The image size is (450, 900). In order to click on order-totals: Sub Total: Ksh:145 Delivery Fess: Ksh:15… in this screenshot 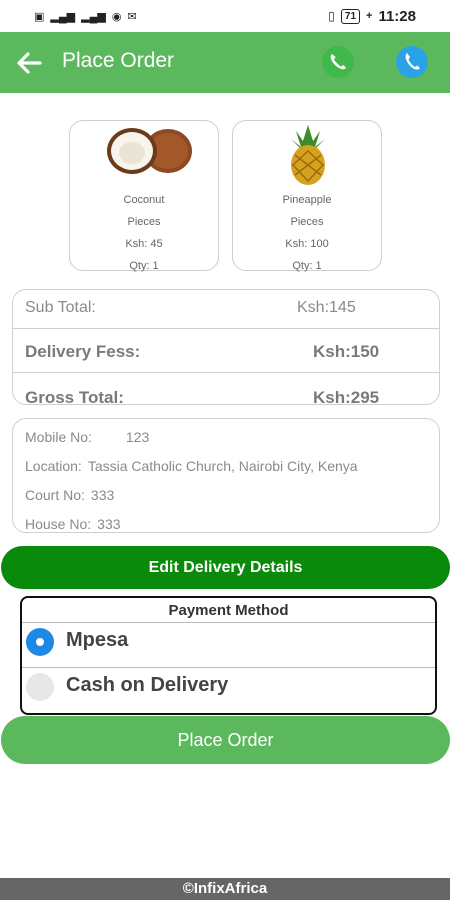, I will do `click(226, 347)`.